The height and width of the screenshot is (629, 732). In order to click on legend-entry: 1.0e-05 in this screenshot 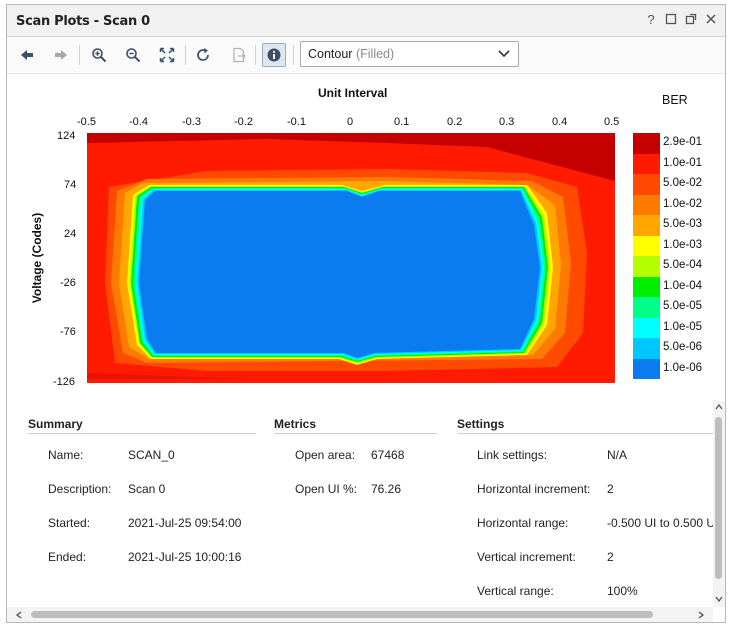, I will do `click(673, 327)`.